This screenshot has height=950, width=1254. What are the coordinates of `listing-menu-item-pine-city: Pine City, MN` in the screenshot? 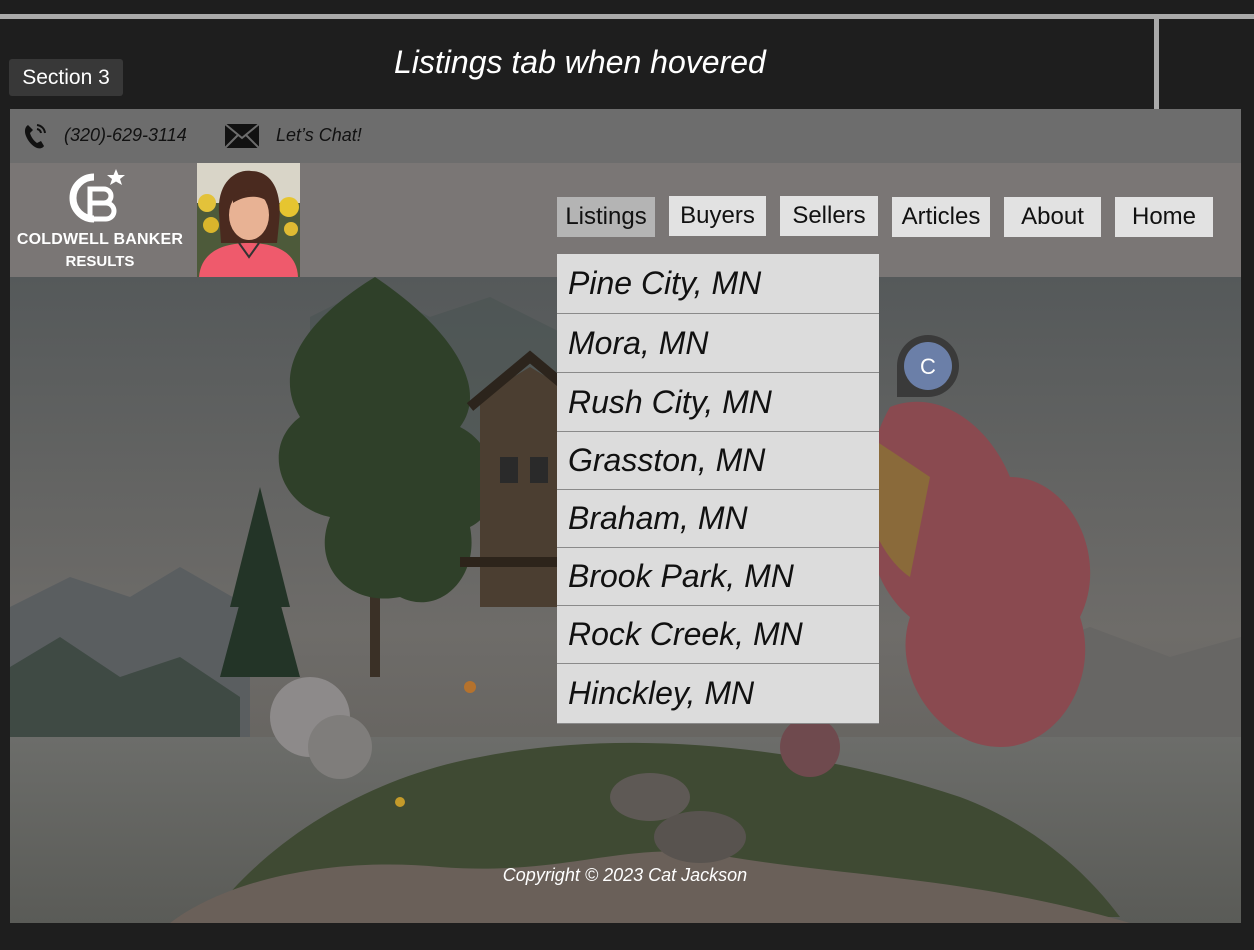 It's located at (718, 284).